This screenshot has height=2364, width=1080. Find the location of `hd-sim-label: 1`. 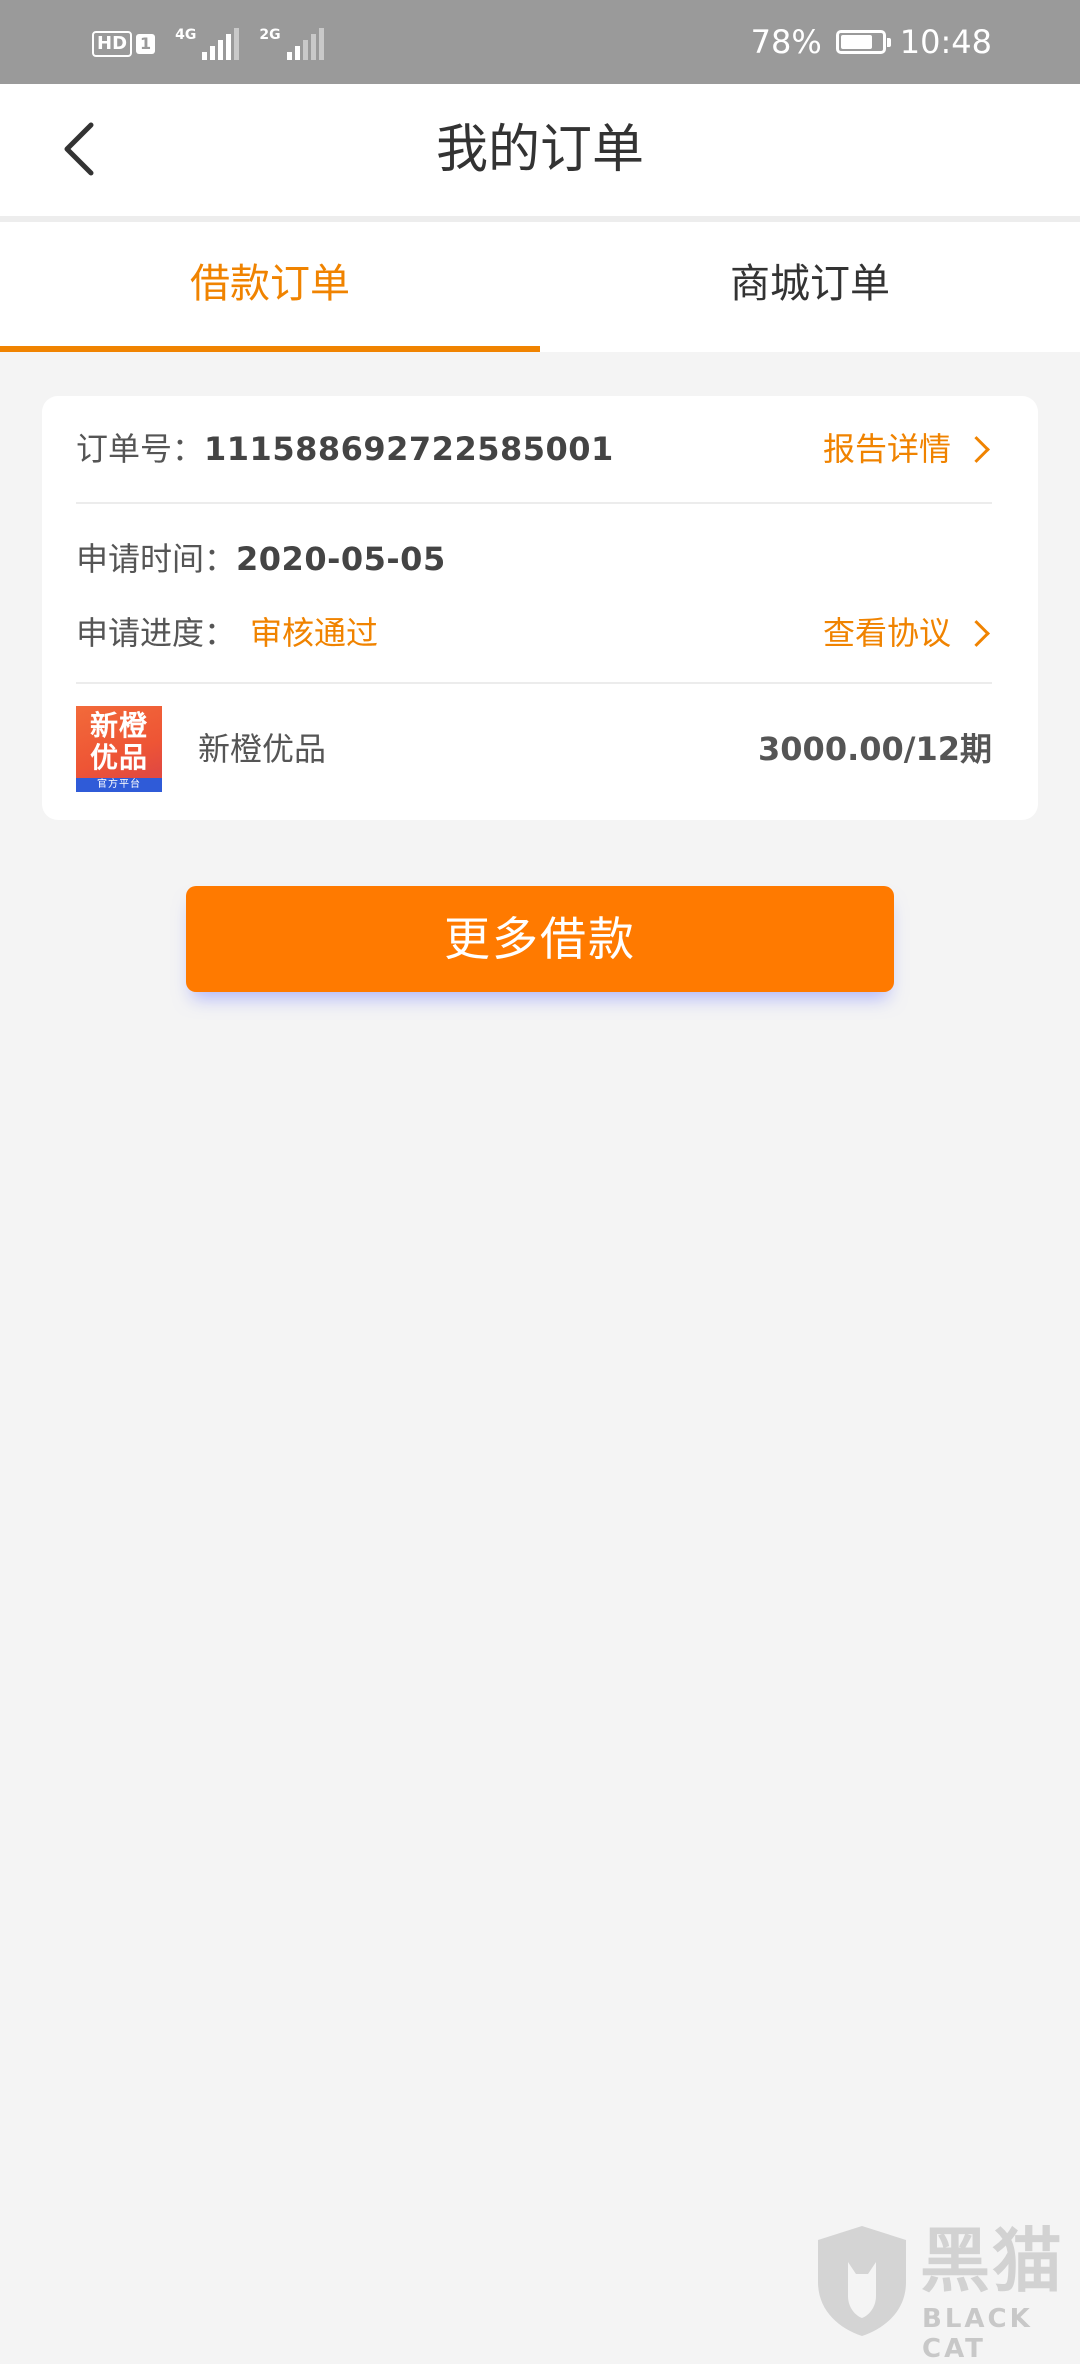

hd-sim-label: 1 is located at coordinates (146, 44).